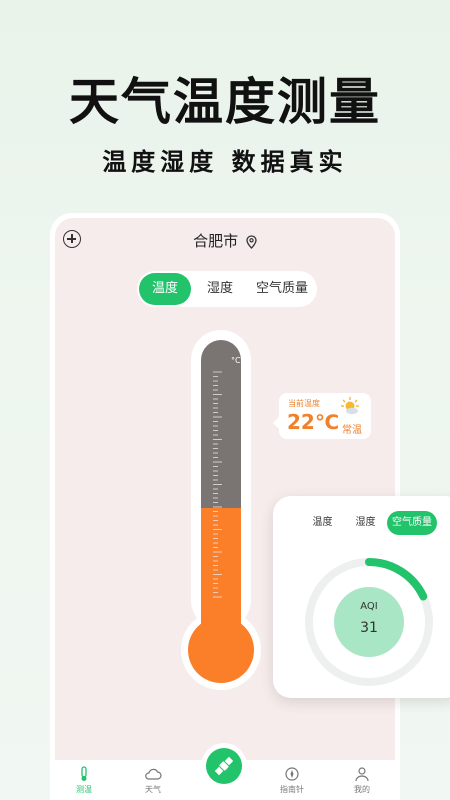  Describe the element at coordinates (282, 289) in the screenshot. I see `tab-air-quality: 空气质量` at that location.